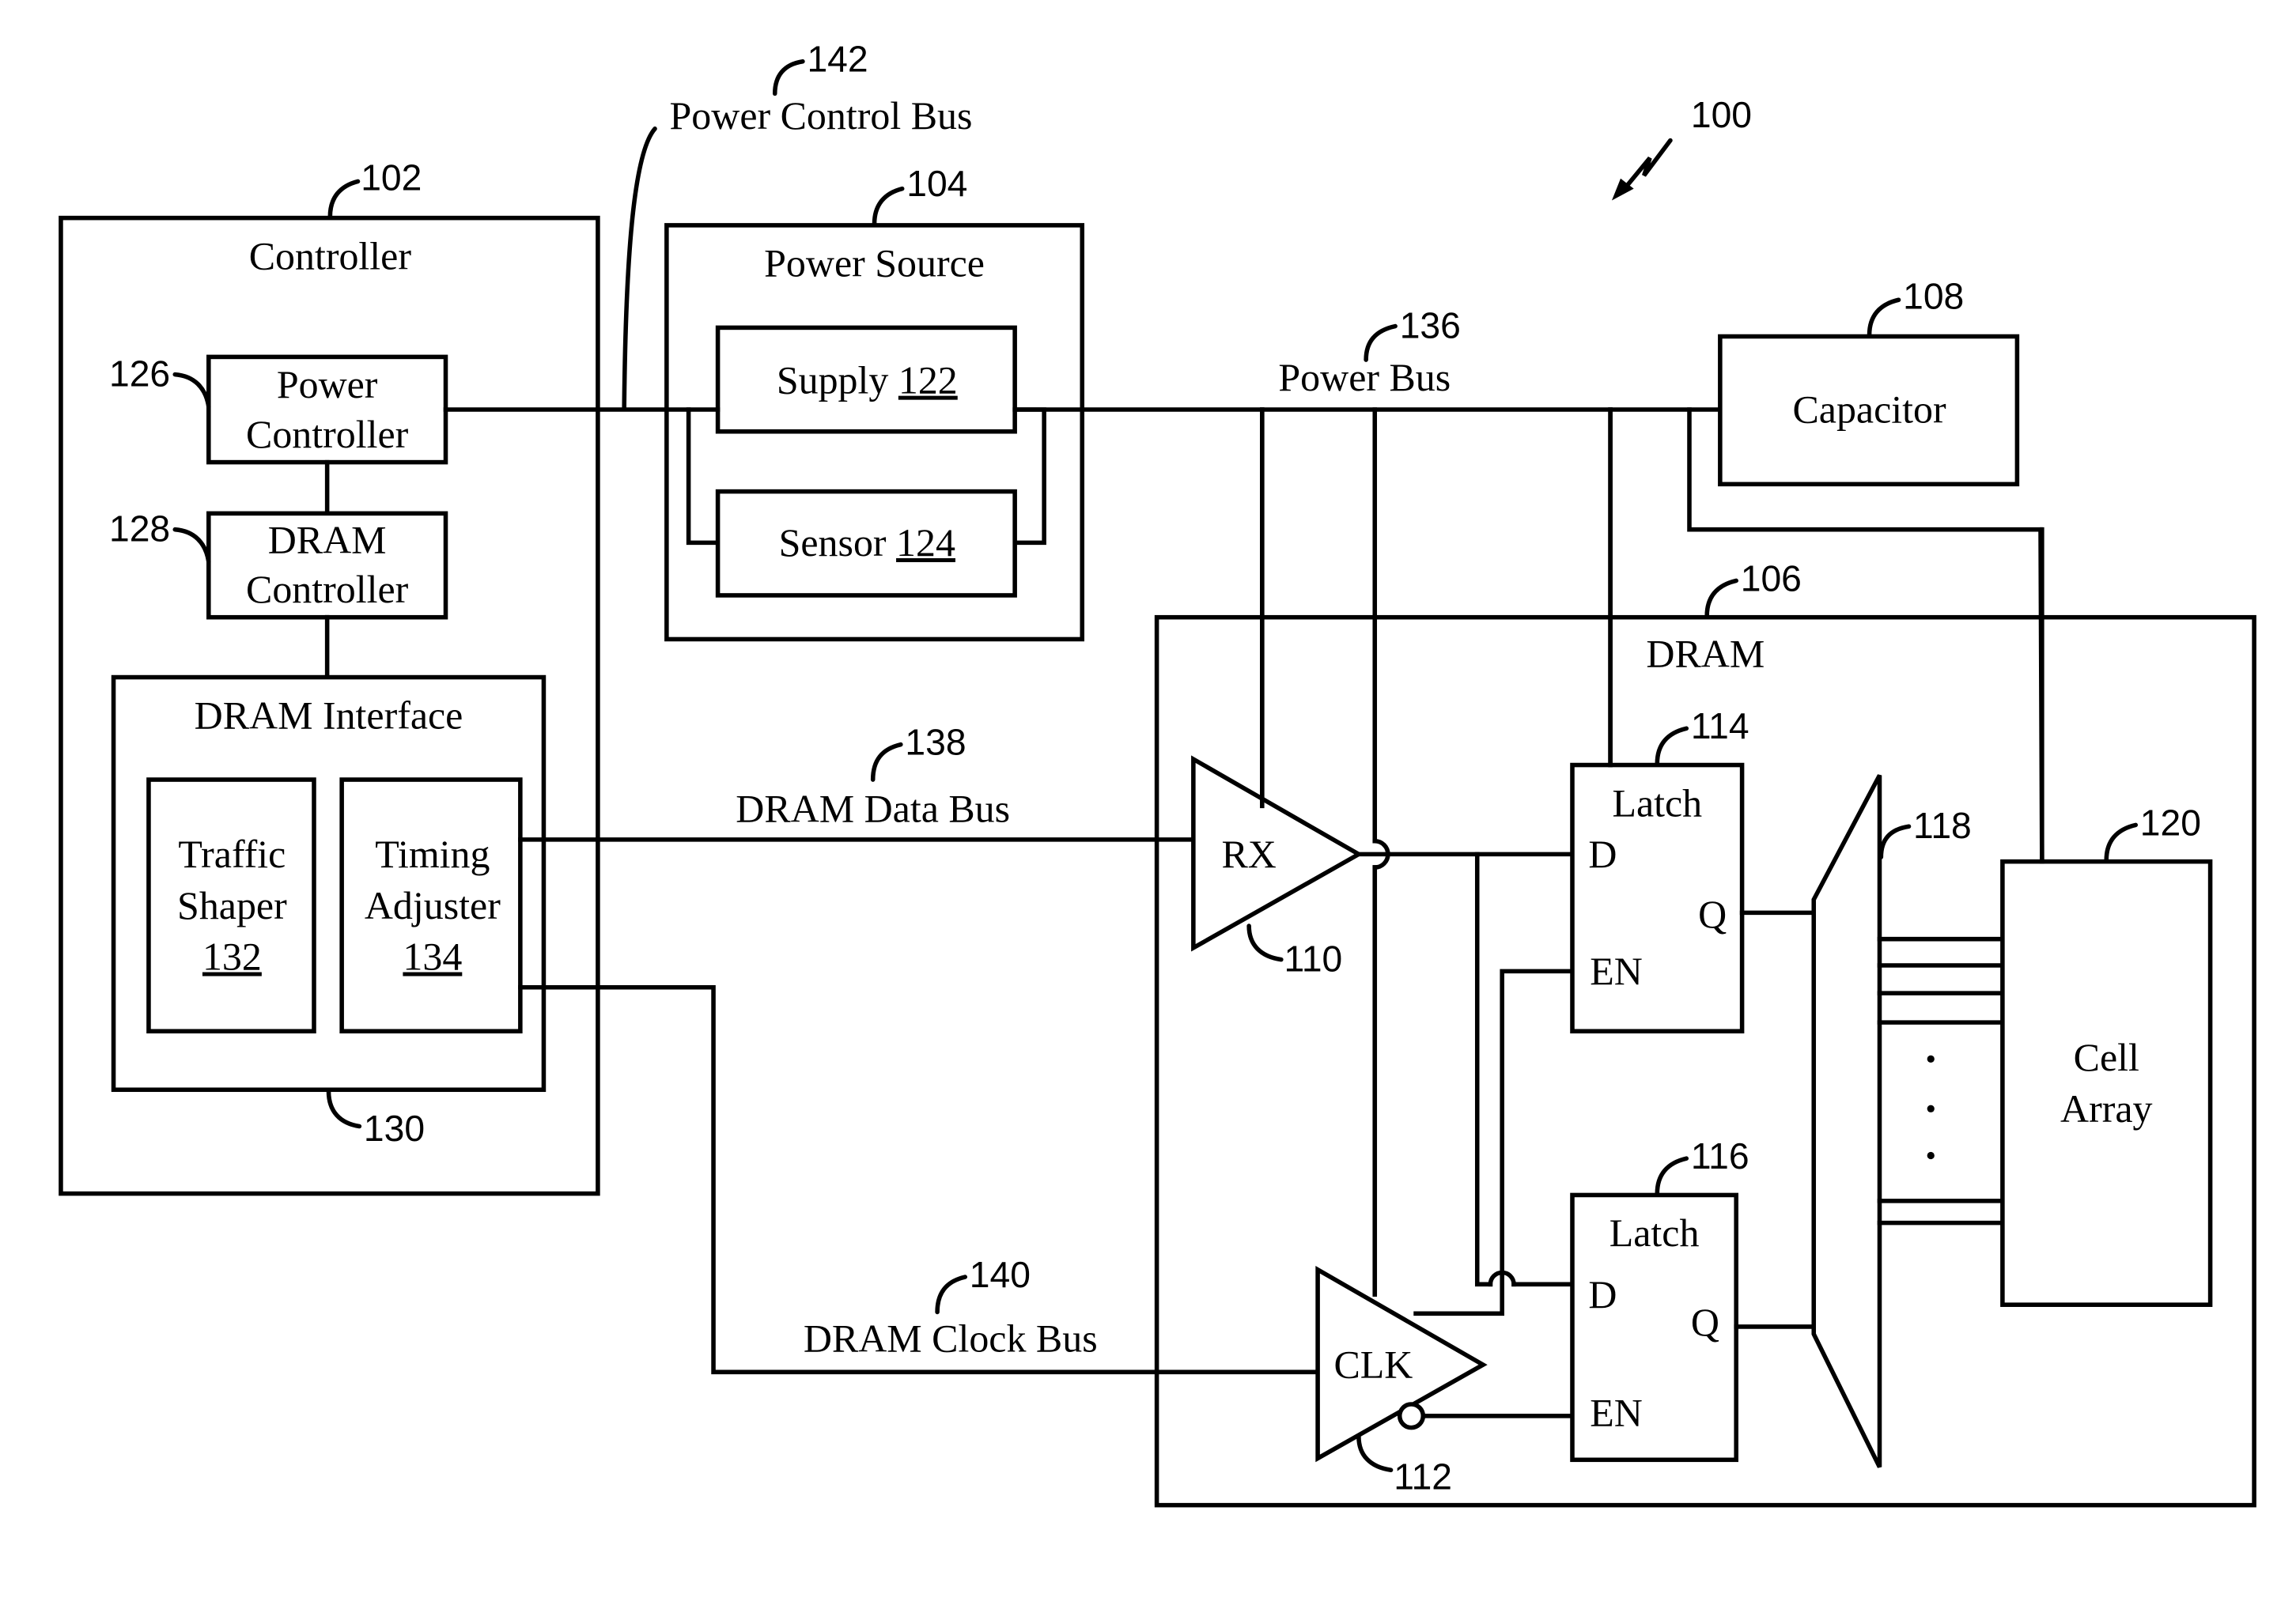 This screenshot has height=1609, width=2296. What do you see at coordinates (329, 715) in the screenshot?
I see `dram-interface-title: DRAM Interface` at bounding box center [329, 715].